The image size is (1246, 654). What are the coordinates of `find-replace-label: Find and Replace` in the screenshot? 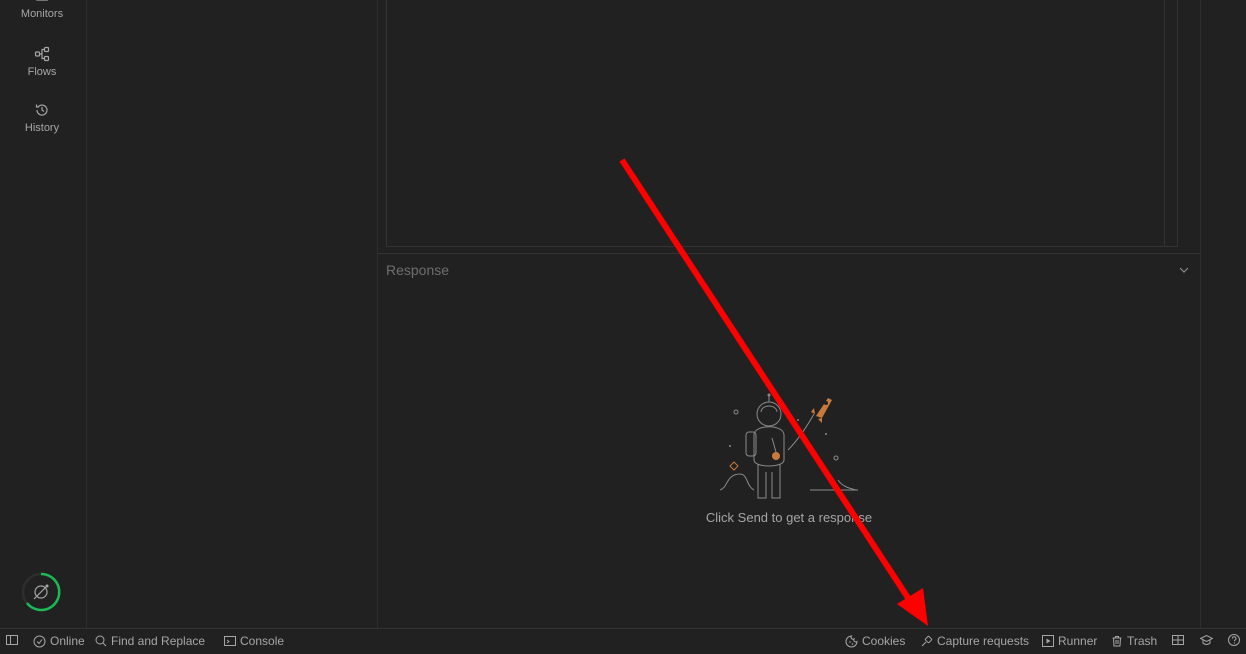 It's located at (158, 641).